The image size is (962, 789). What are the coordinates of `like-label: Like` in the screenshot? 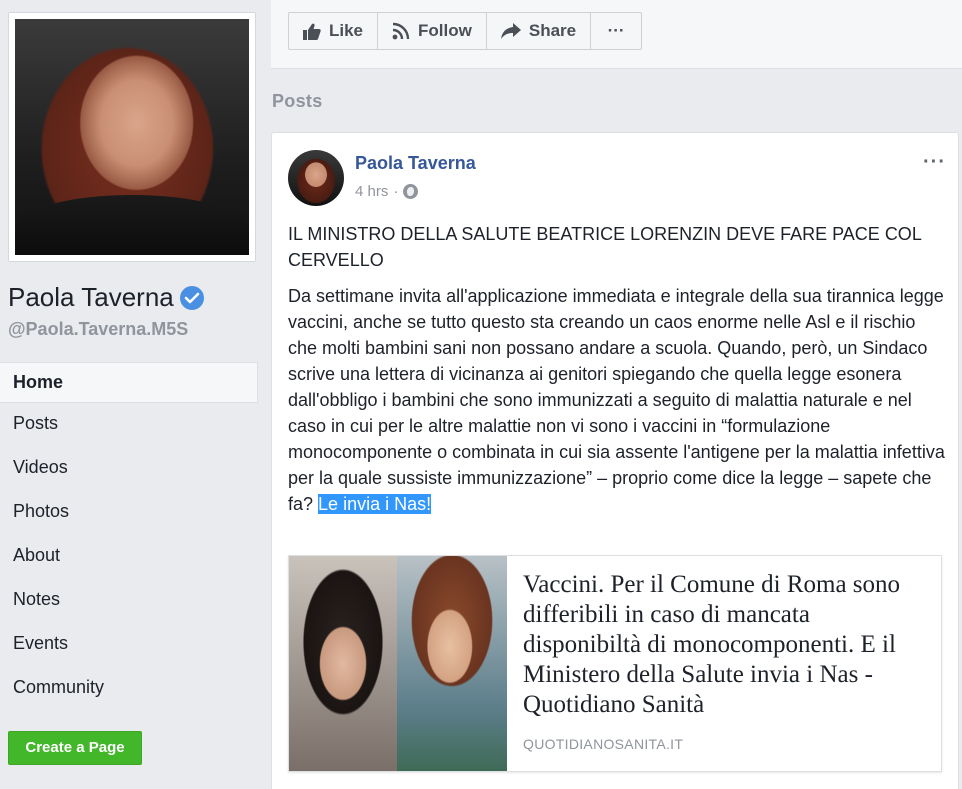 It's located at (346, 30).